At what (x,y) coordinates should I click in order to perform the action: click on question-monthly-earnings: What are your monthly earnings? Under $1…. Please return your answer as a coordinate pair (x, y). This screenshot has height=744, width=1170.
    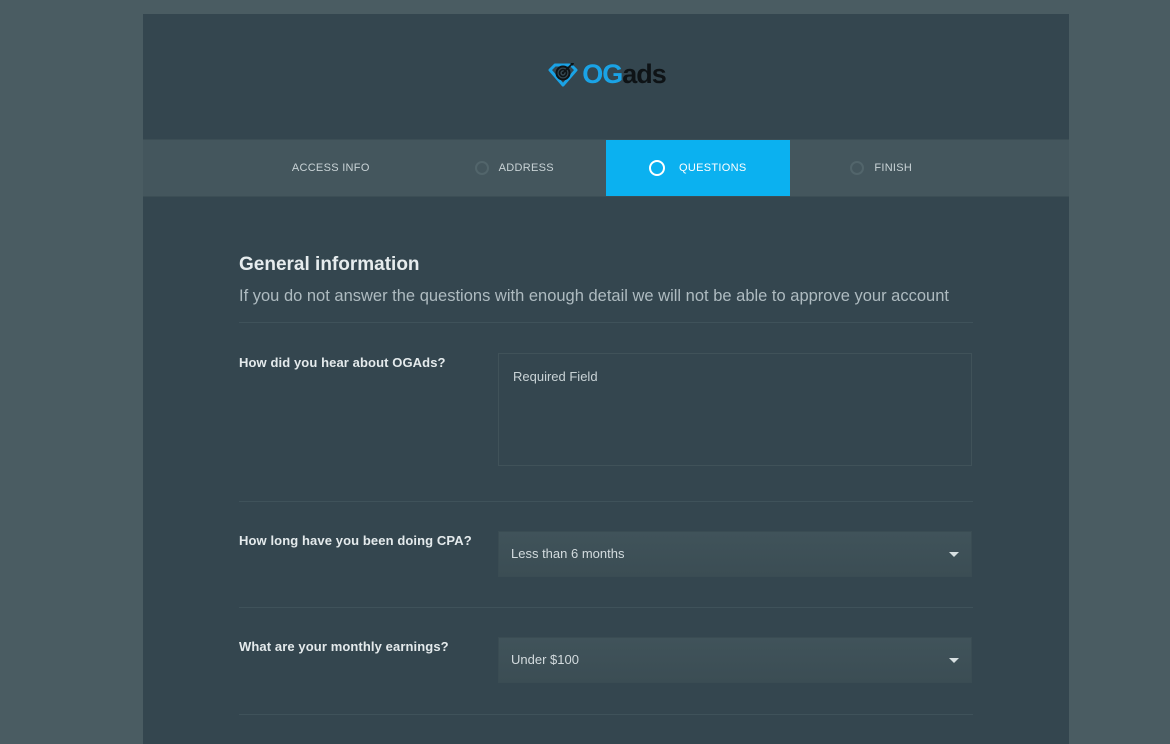
    Looking at the image, I should click on (606, 661).